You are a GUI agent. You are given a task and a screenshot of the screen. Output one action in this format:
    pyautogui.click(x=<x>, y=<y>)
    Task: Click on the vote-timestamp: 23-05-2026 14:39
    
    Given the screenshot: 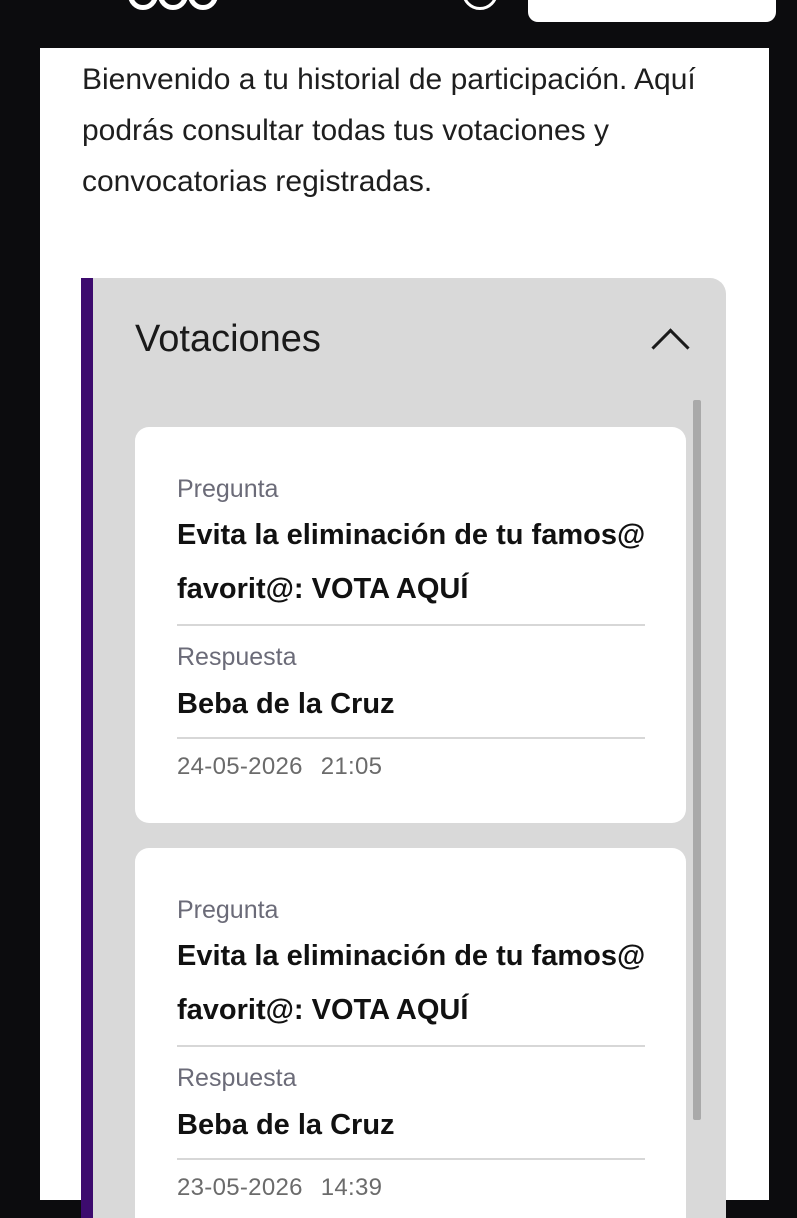 What is the action you would take?
    pyautogui.click(x=279, y=1188)
    